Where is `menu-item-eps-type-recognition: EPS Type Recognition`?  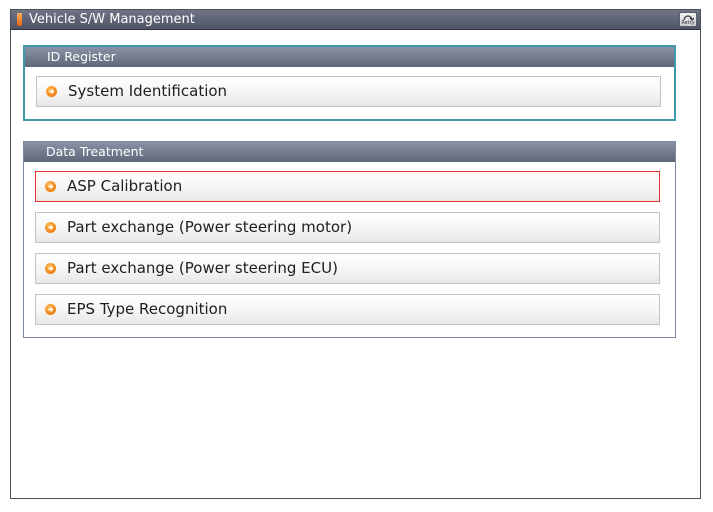
menu-item-eps-type-recognition: EPS Type Recognition is located at coordinates (347, 309).